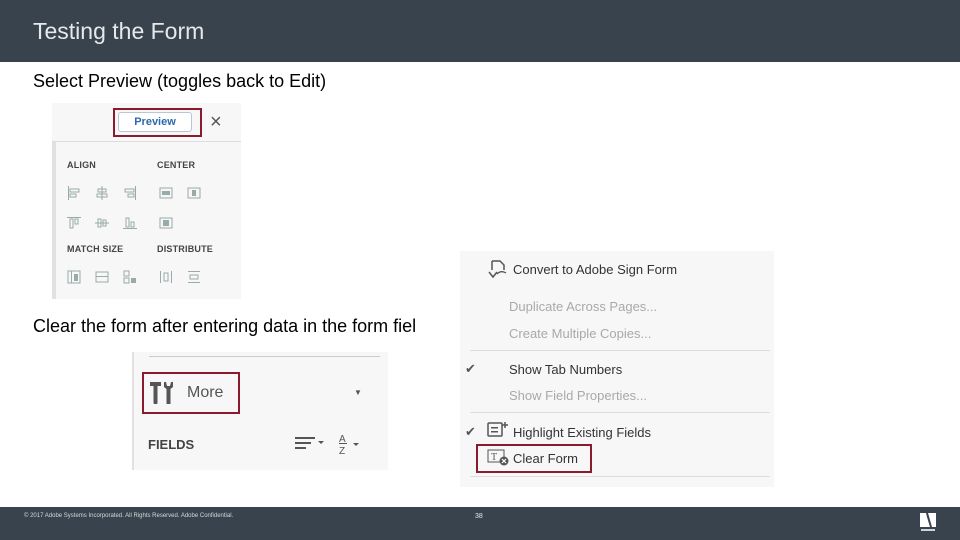 The width and height of the screenshot is (960, 540). What do you see at coordinates (166, 193) in the screenshot?
I see `center-horizontal-icon` at bounding box center [166, 193].